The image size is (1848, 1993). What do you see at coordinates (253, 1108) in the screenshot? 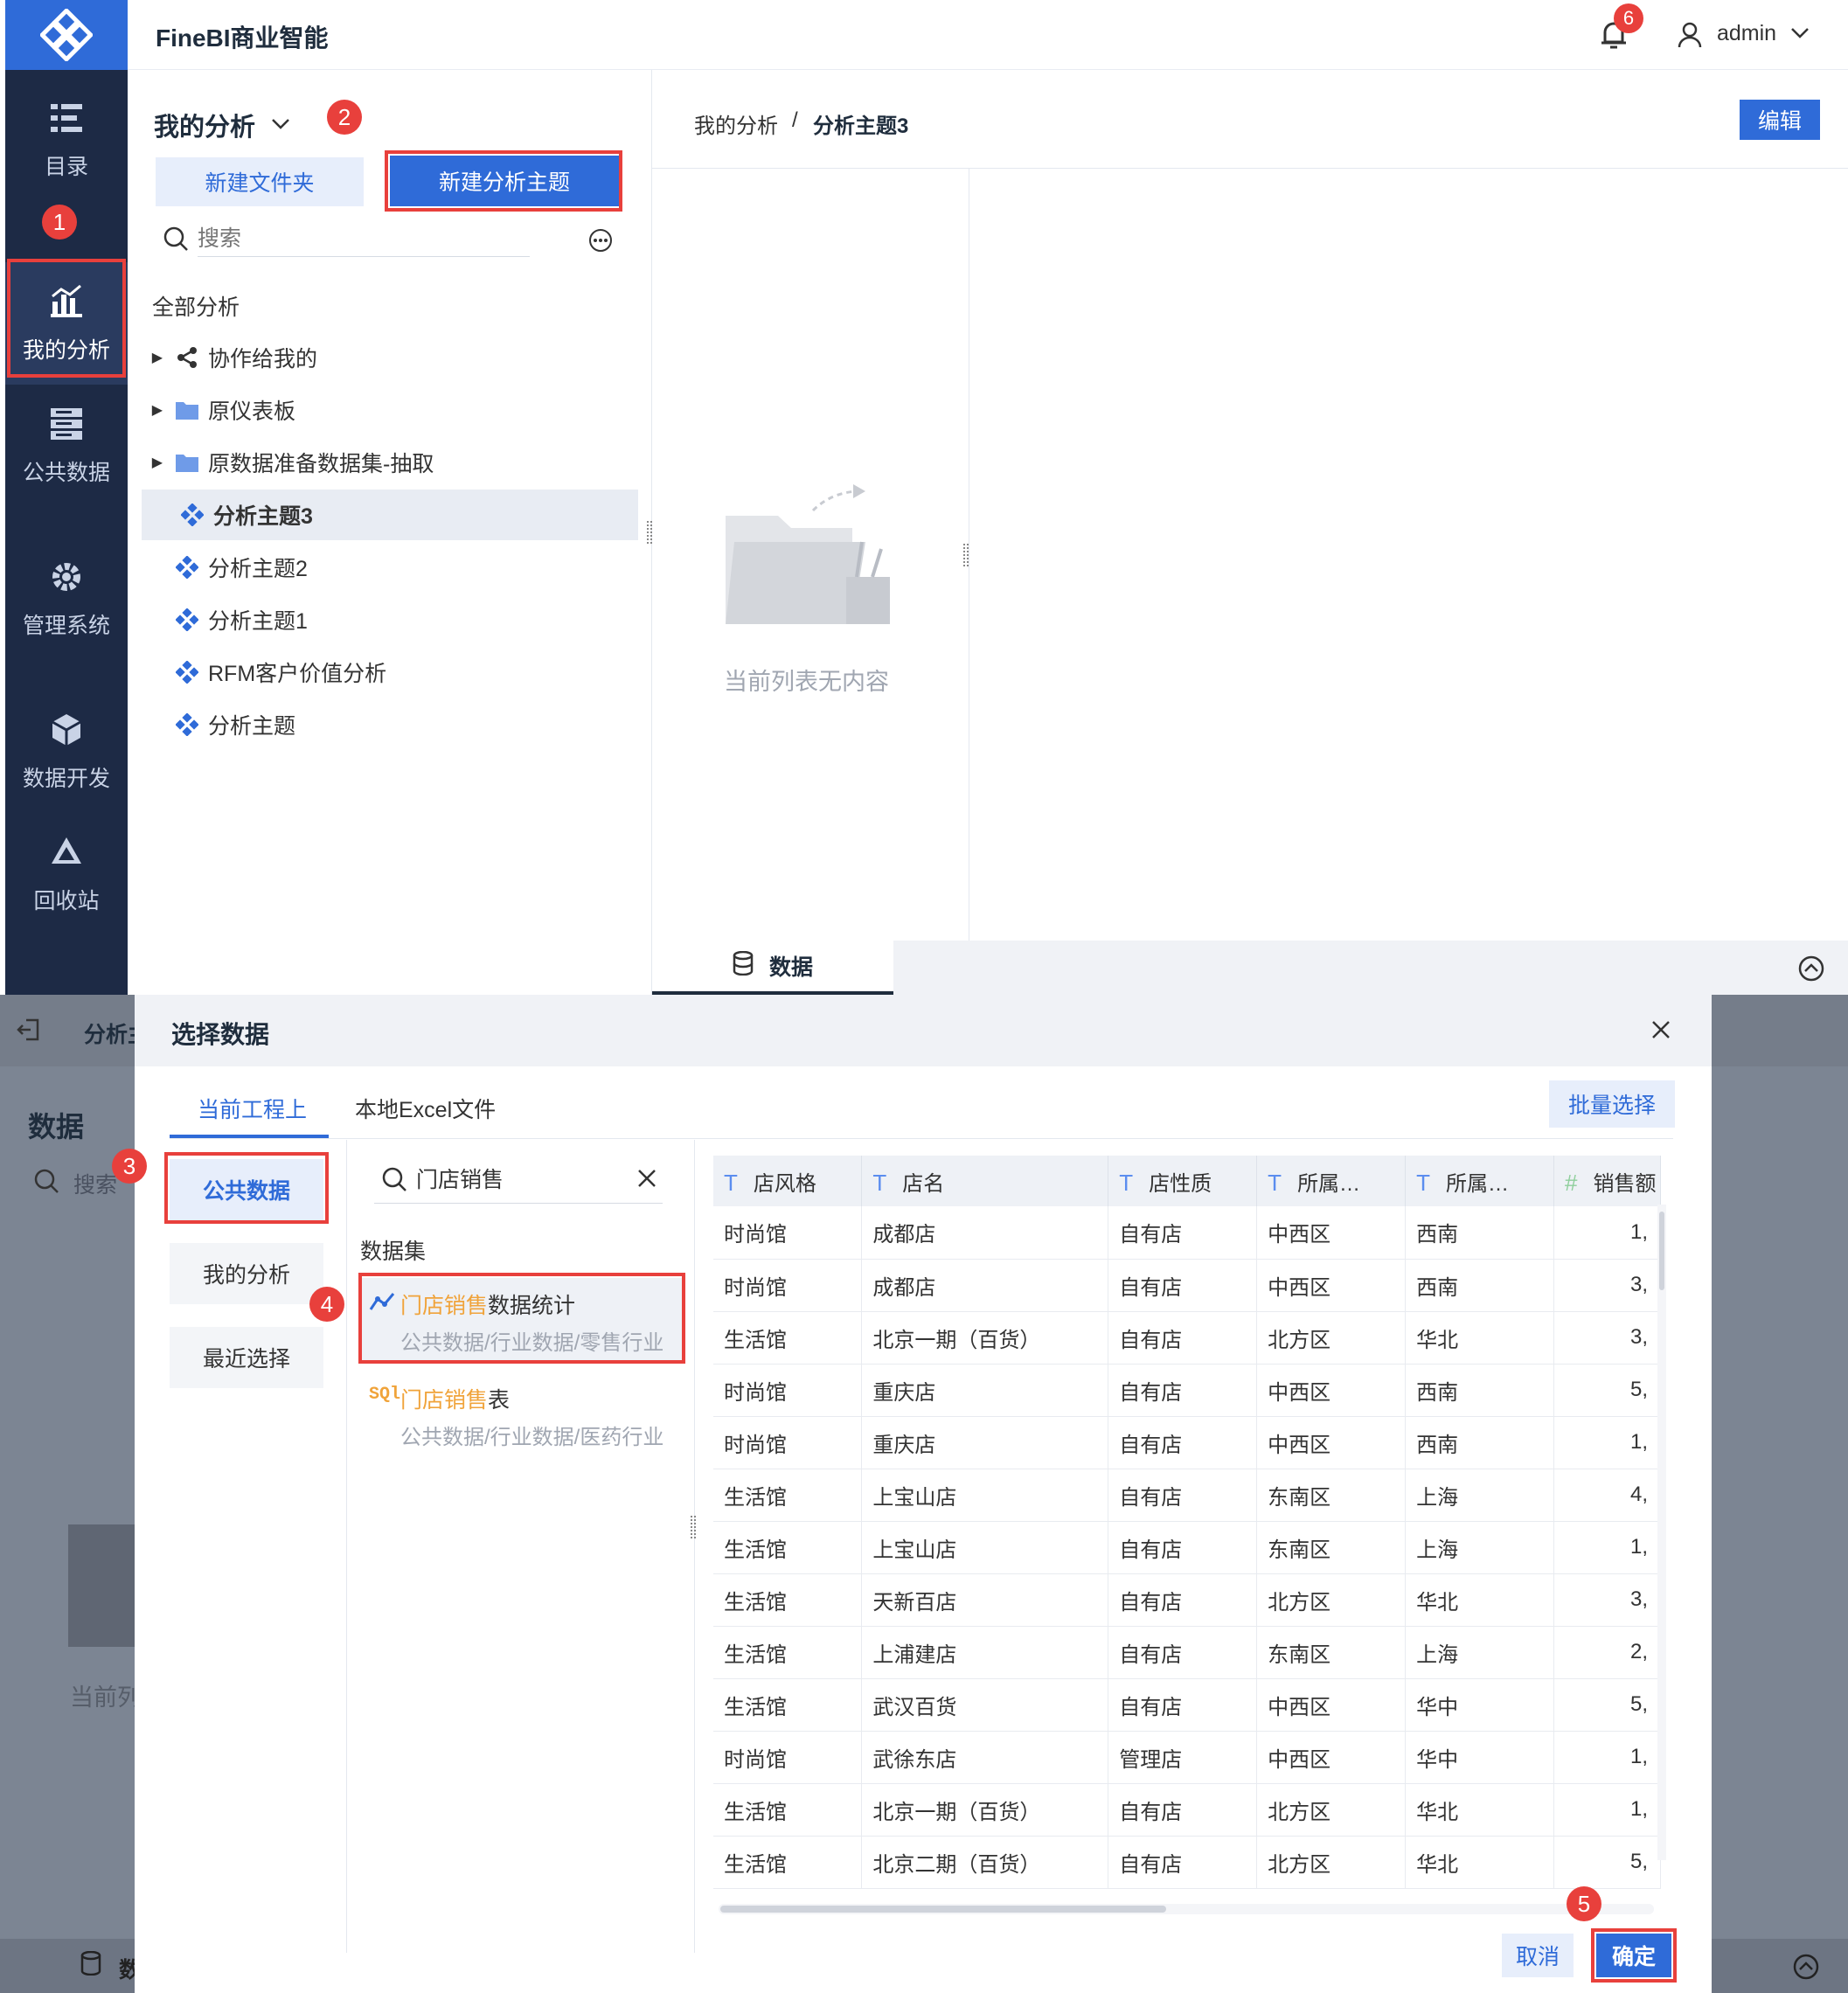
I see `tab-current-project: 当前工程上` at bounding box center [253, 1108].